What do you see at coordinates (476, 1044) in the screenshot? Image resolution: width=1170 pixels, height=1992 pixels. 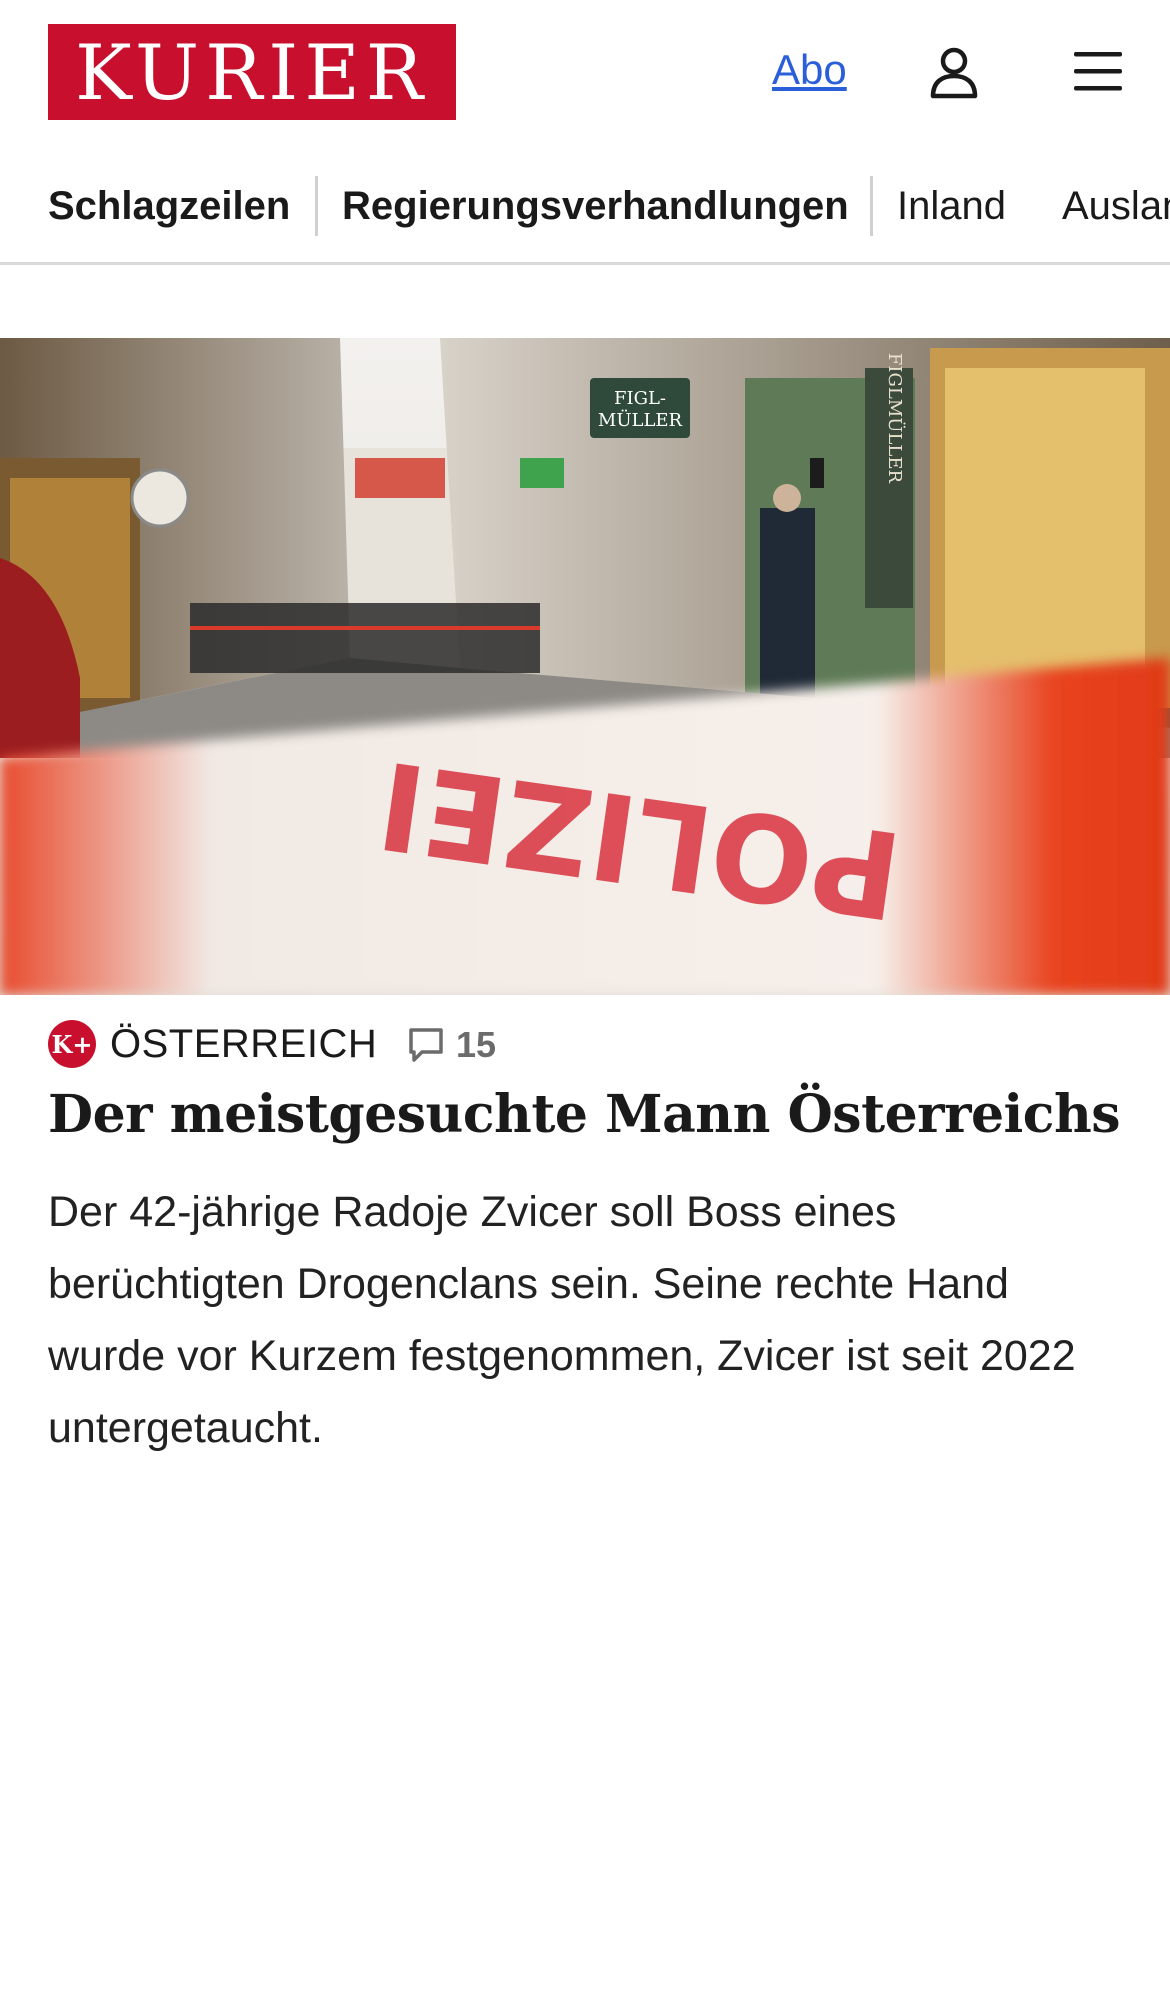 I see `comment-count: 15` at bounding box center [476, 1044].